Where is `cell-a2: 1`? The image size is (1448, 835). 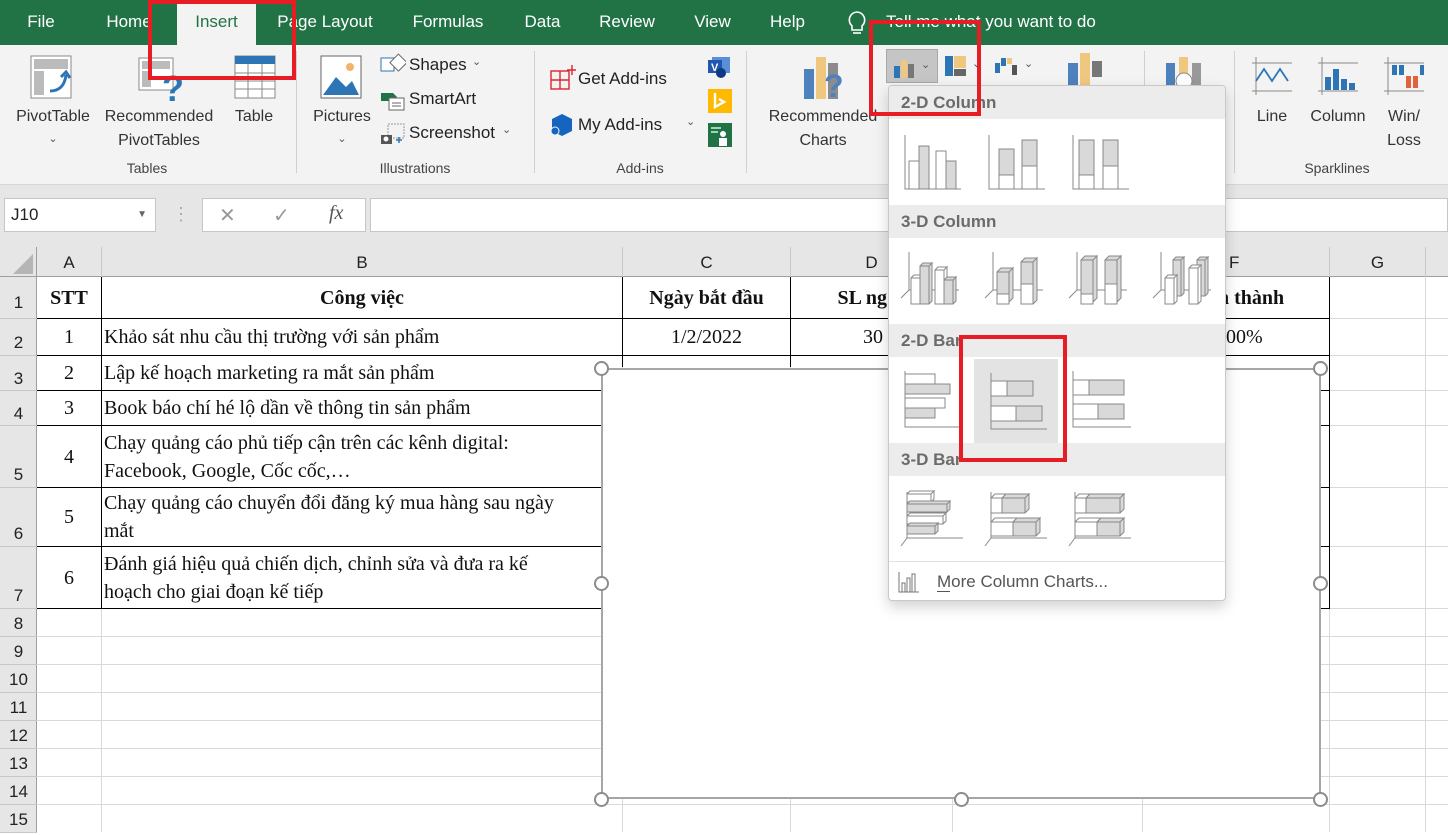
cell-a2: 1 is located at coordinates (69, 337).